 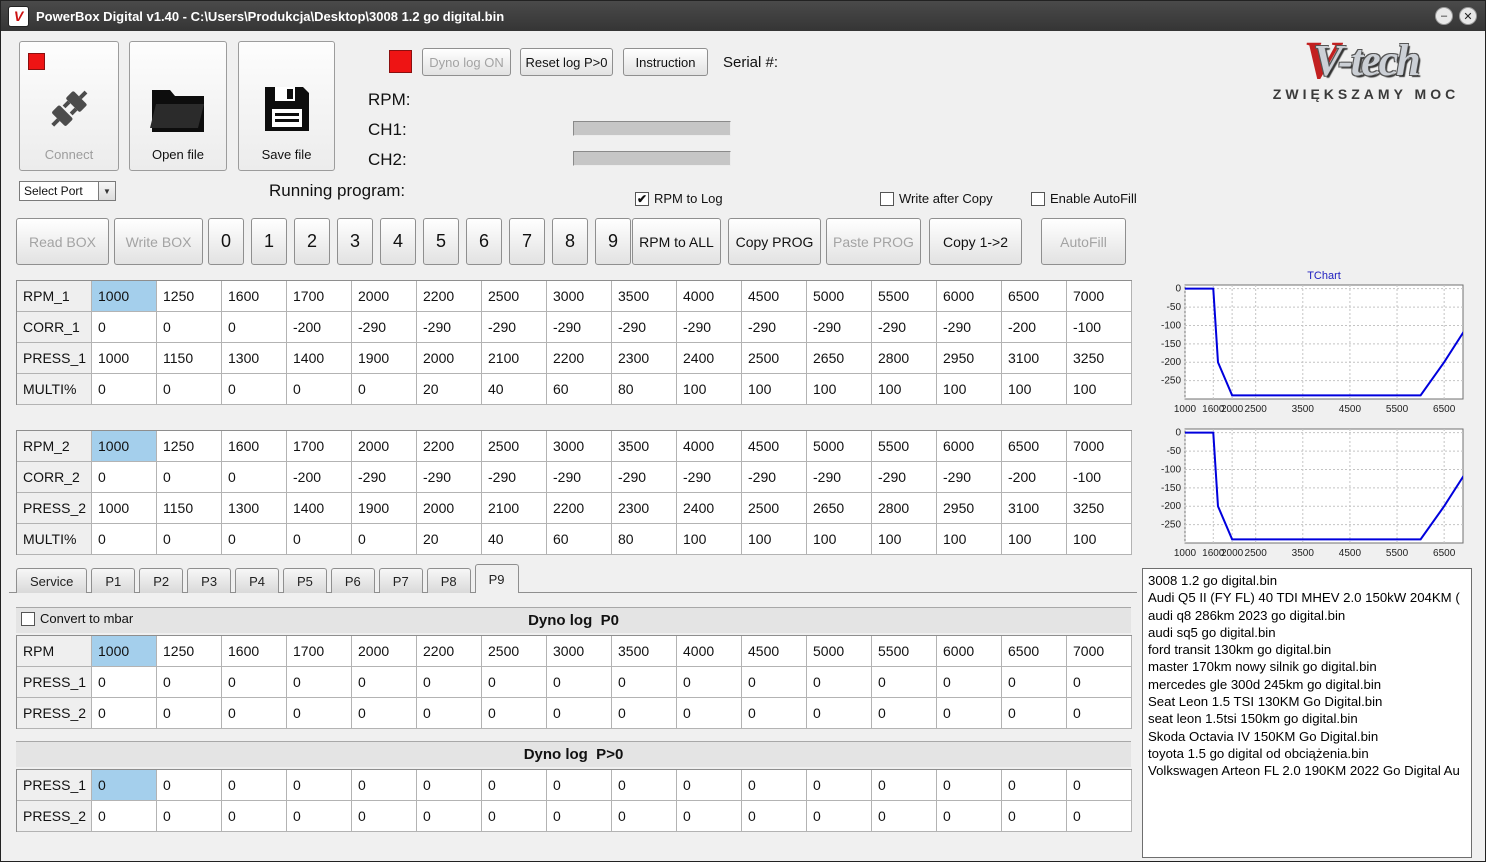 What do you see at coordinates (69, 106) in the screenshot?
I see `connect-button: Connect` at bounding box center [69, 106].